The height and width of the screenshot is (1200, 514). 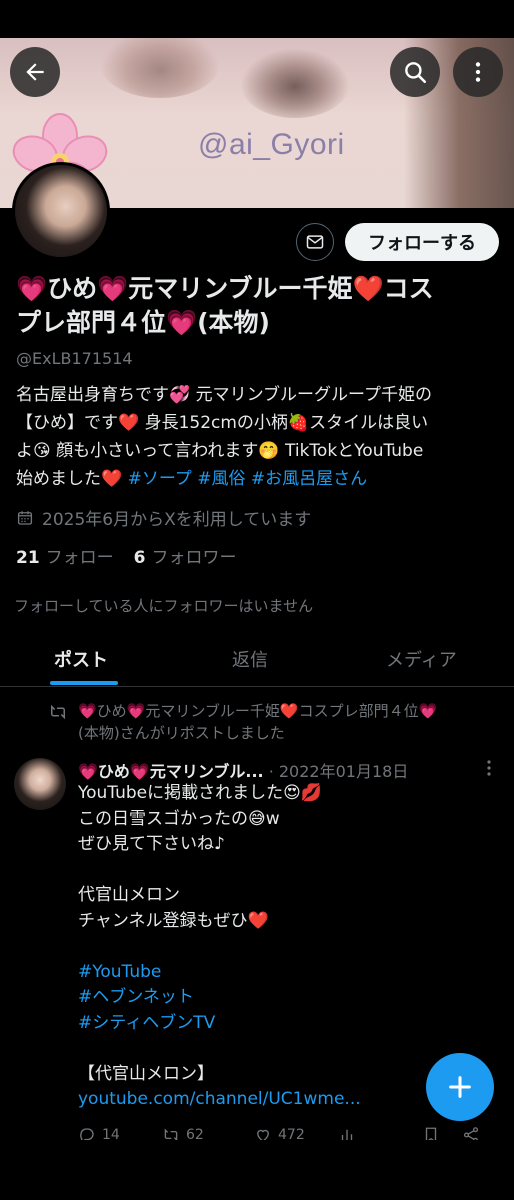 I want to click on post-author-avatar, so click(x=40, y=784).